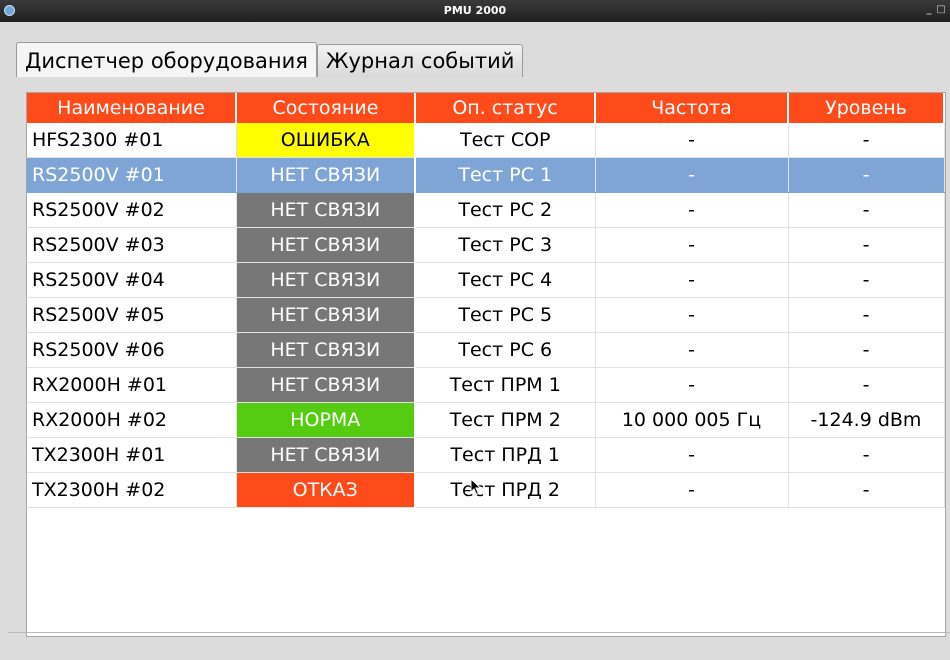  I want to click on table-row: RS2500V #04 НЕТ СВЯЗИ Тест РС 4--, so click(486, 280).